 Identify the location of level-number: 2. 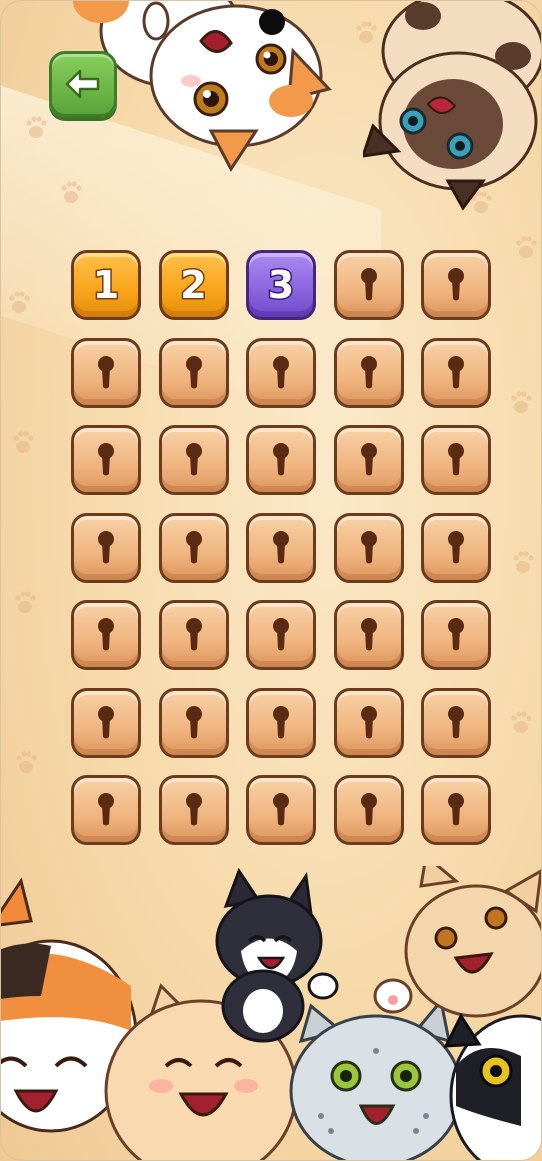
(194, 285).